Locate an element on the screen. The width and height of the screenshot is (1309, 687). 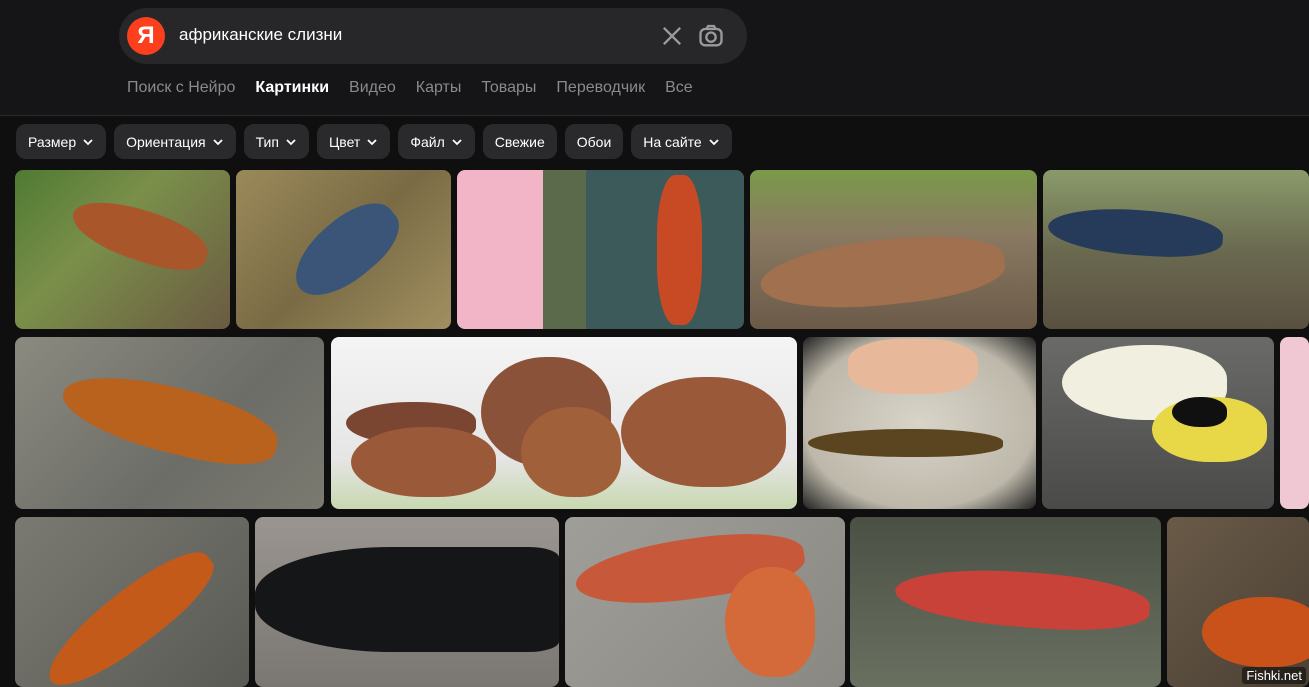
image-result: Fishki.net is located at coordinates (1238, 602).